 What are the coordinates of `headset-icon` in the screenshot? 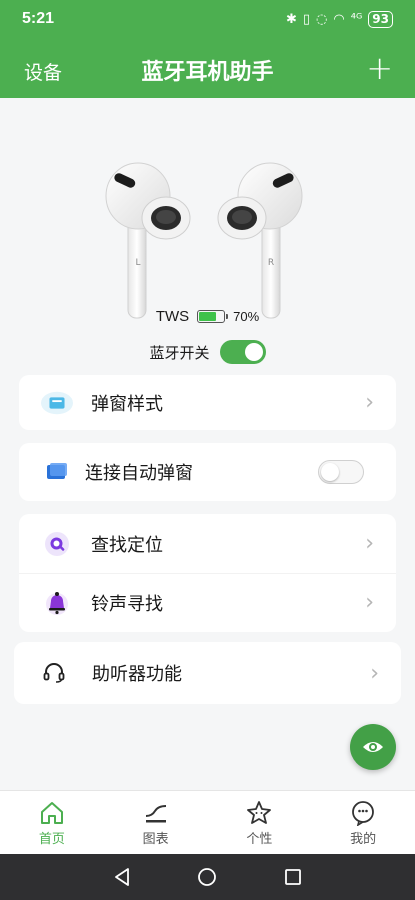 It's located at (54, 673).